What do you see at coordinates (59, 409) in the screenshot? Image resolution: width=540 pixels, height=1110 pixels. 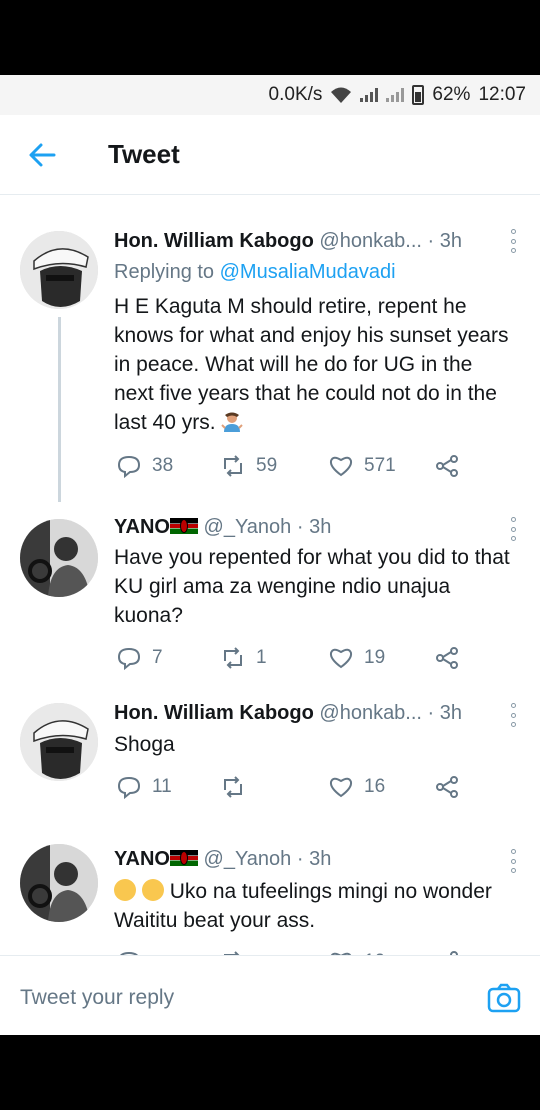 I see `thread-line` at bounding box center [59, 409].